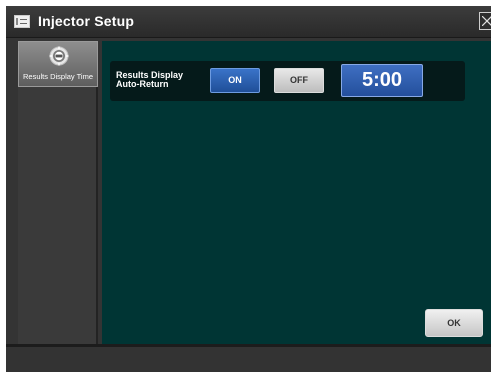 The width and height of the screenshot is (491, 372). I want to click on auto-return-time-button: 5:00, so click(382, 80).